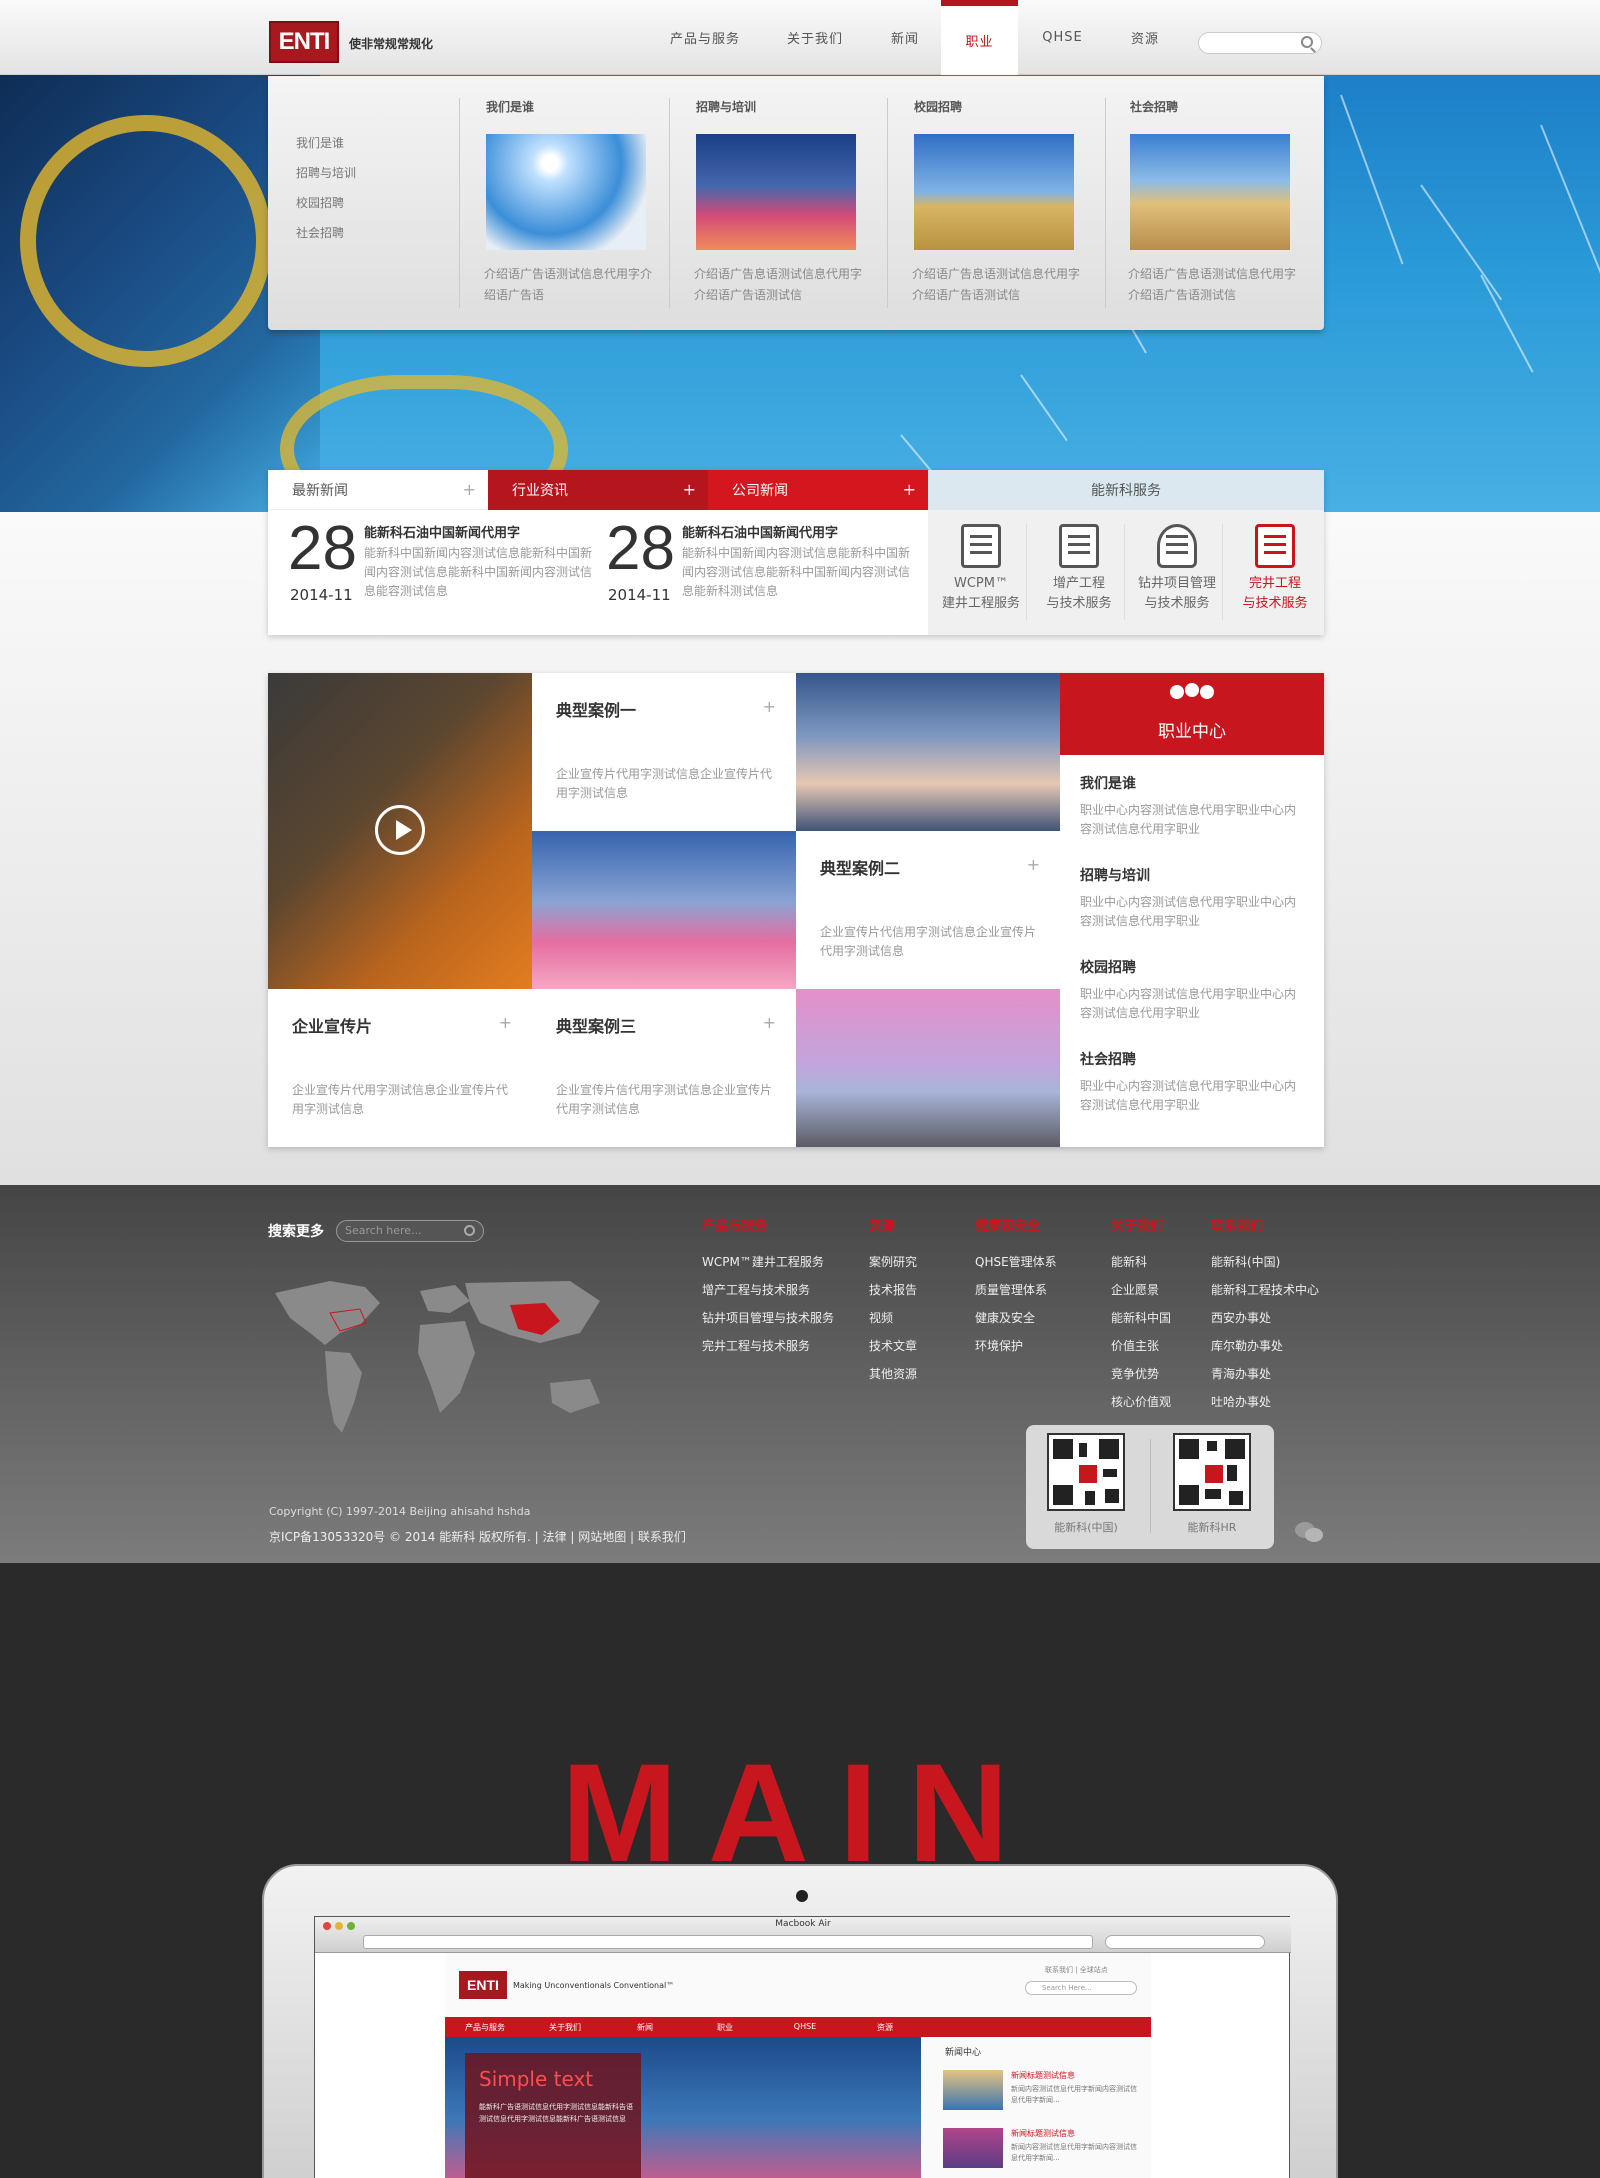 Image resolution: width=1600 pixels, height=2178 pixels. Describe the element at coordinates (1260, 43) in the screenshot. I see `search-input` at that location.